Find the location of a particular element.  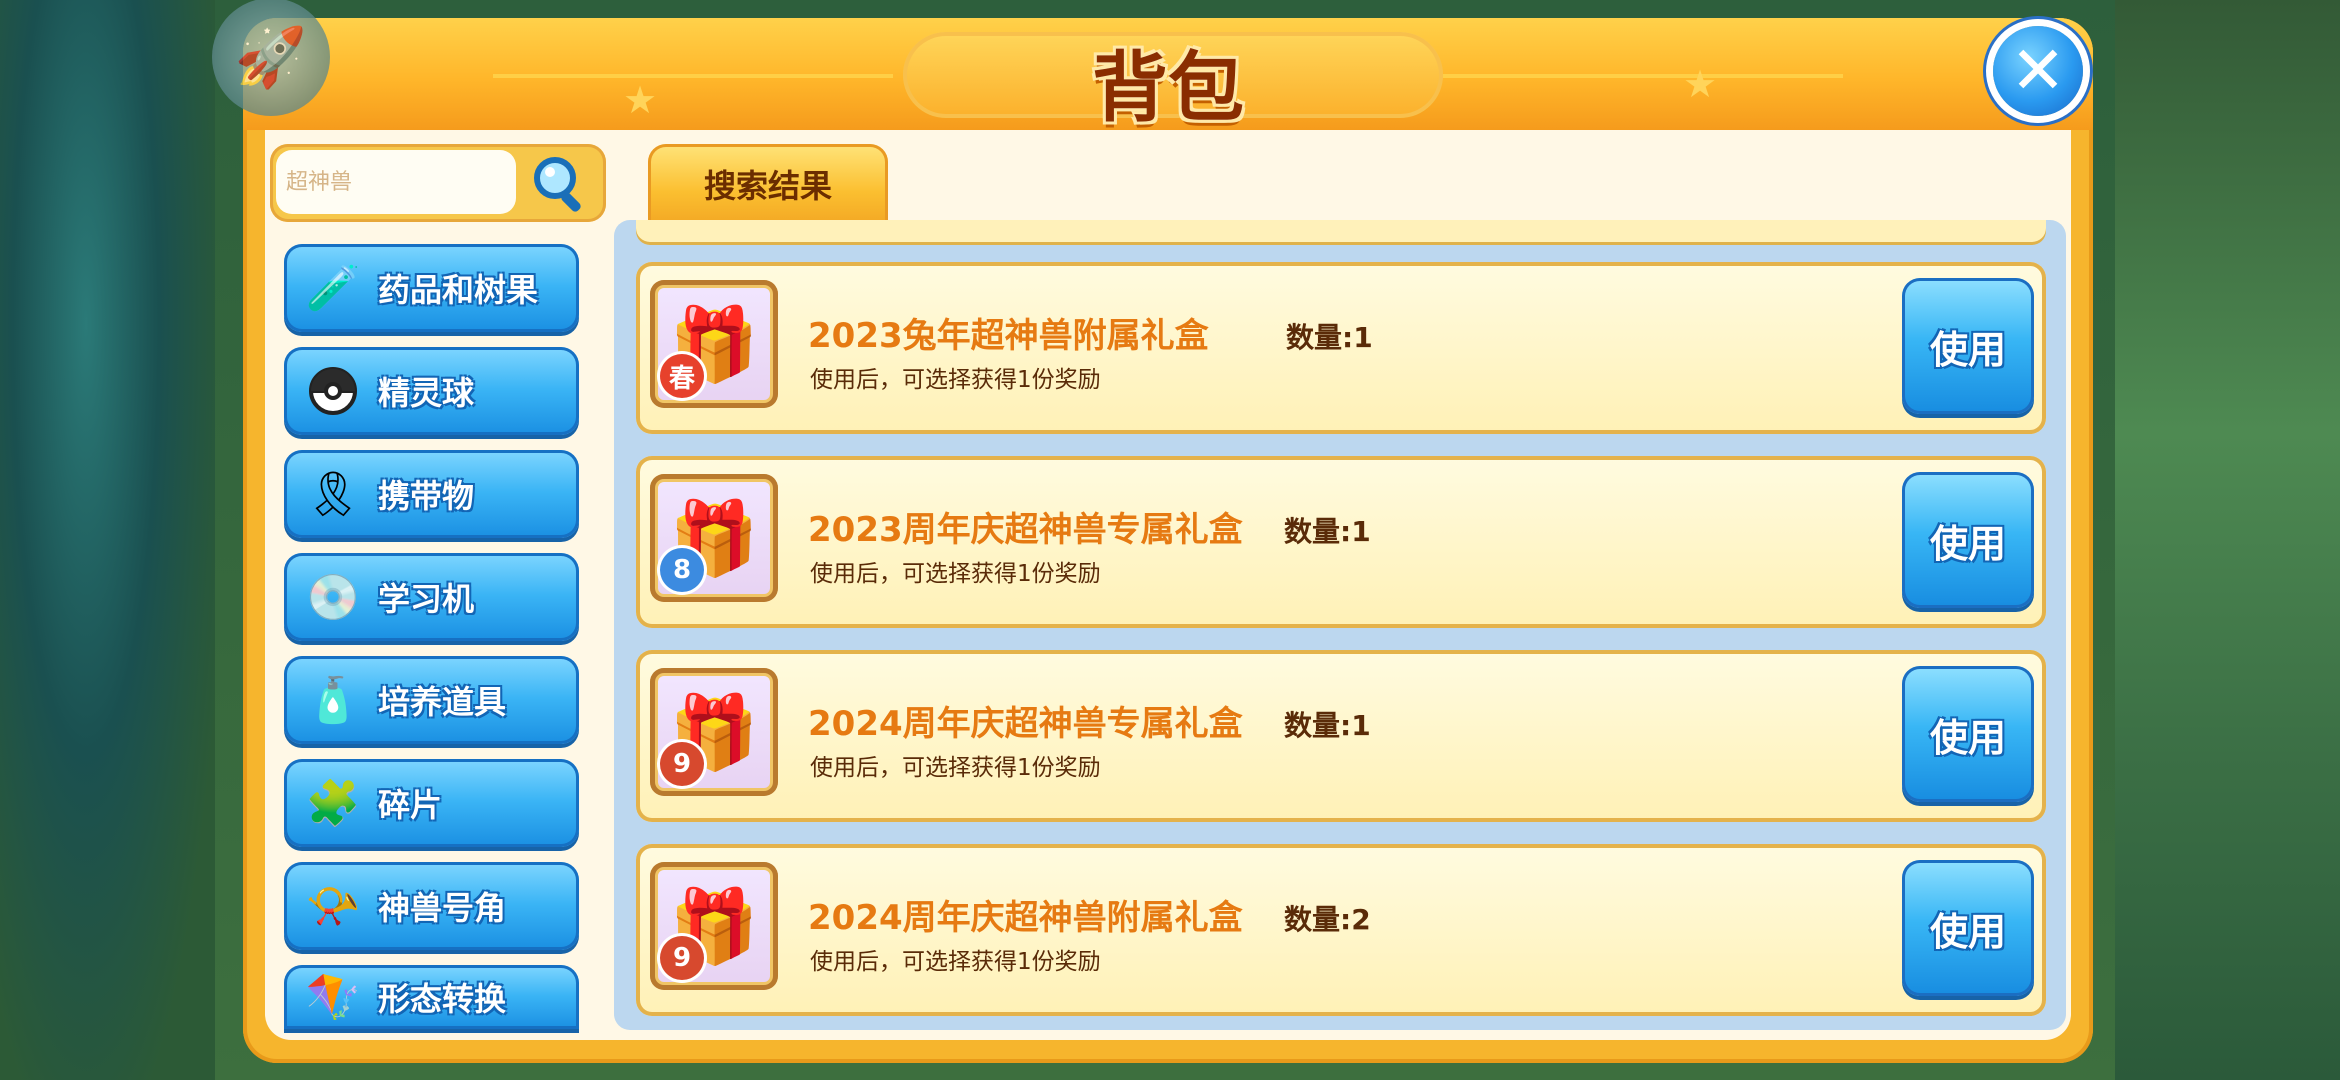

title-bar: ★ ★ 背包 is located at coordinates (1168, 75).